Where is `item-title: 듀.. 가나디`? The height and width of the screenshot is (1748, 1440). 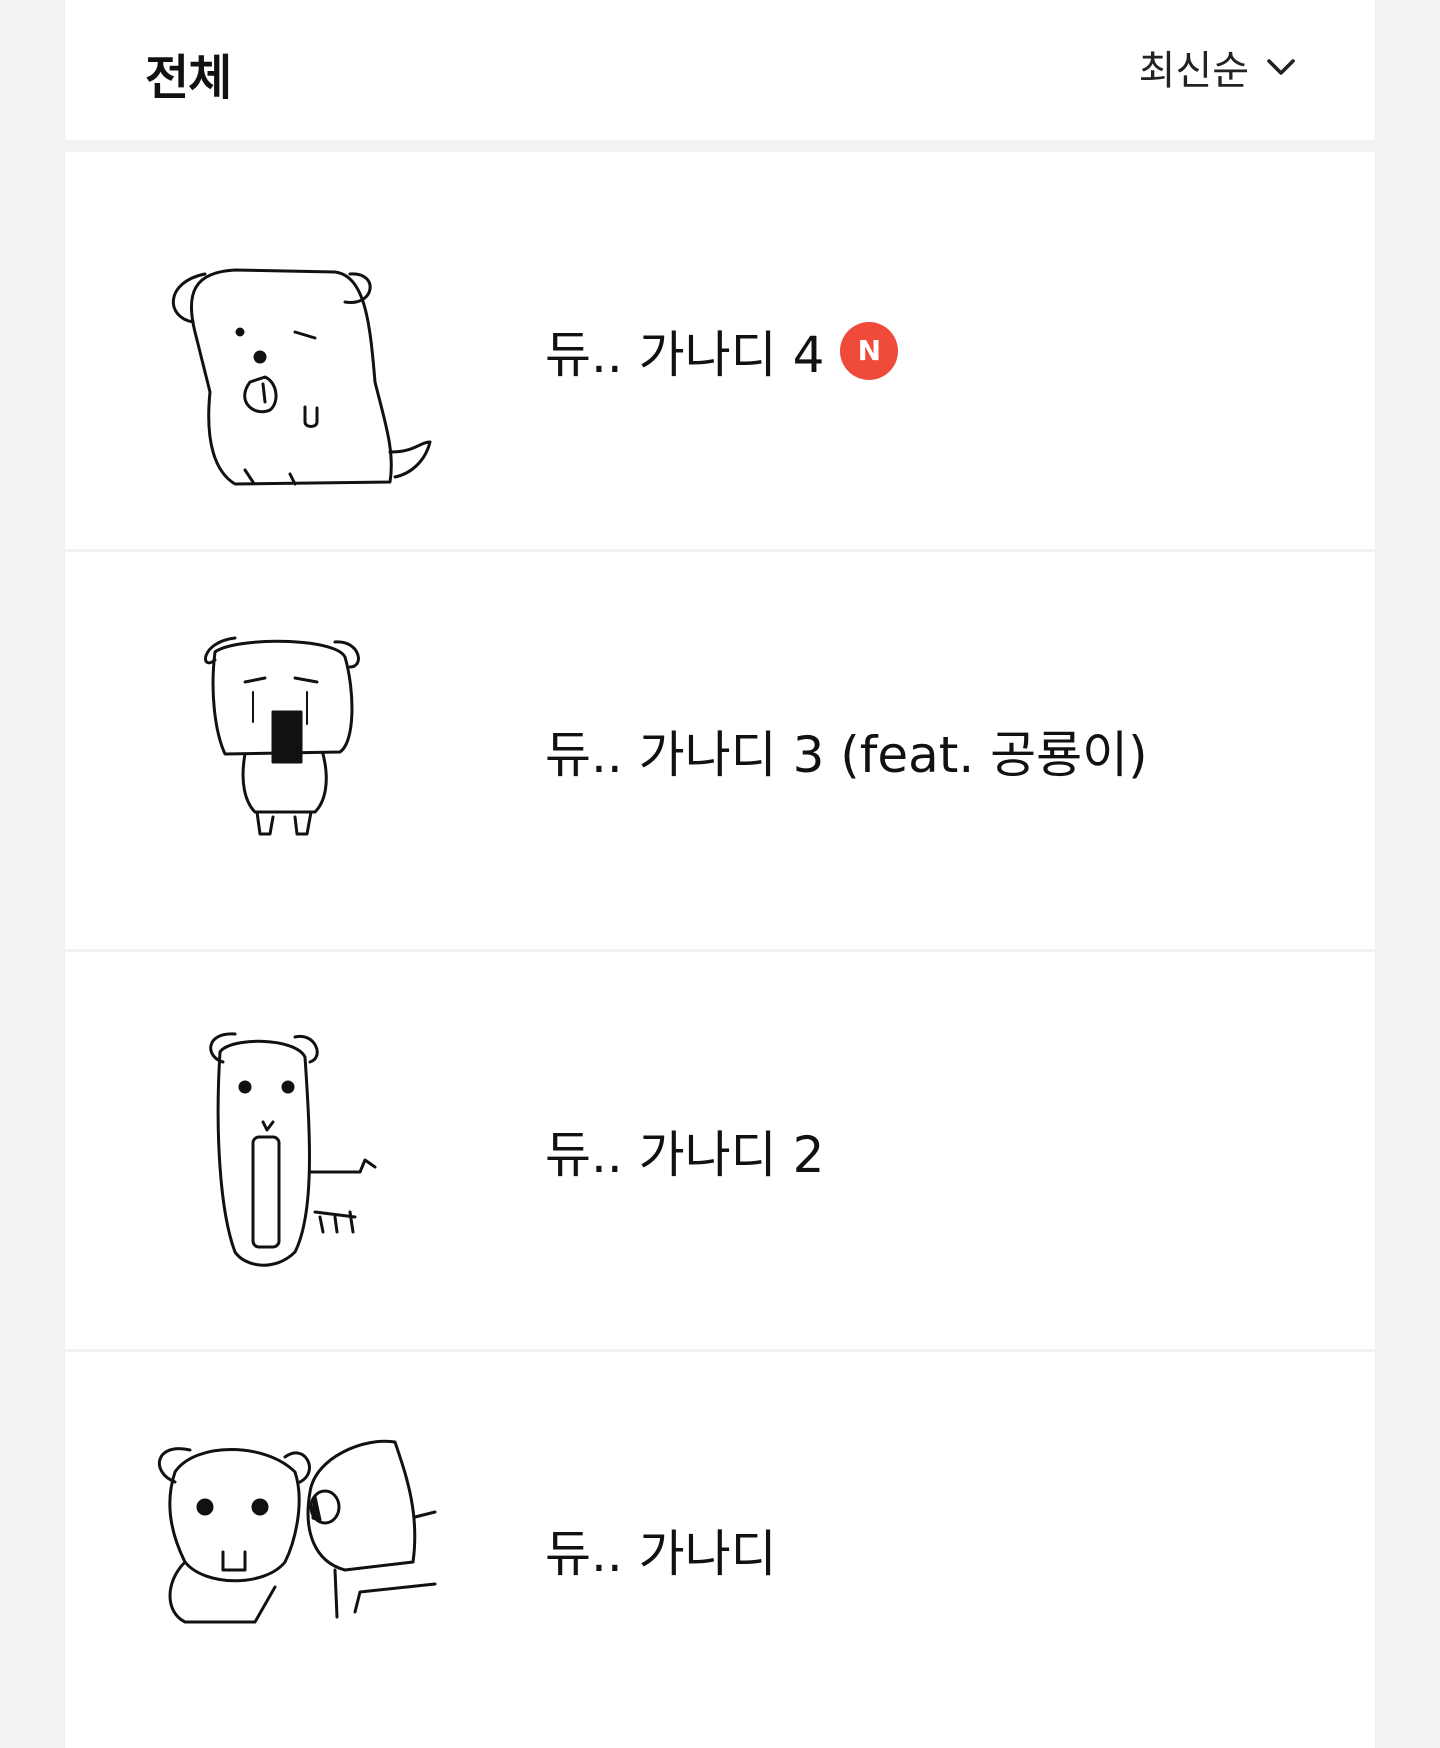
item-title: 듀.. 가나디 is located at coordinates (661, 1554).